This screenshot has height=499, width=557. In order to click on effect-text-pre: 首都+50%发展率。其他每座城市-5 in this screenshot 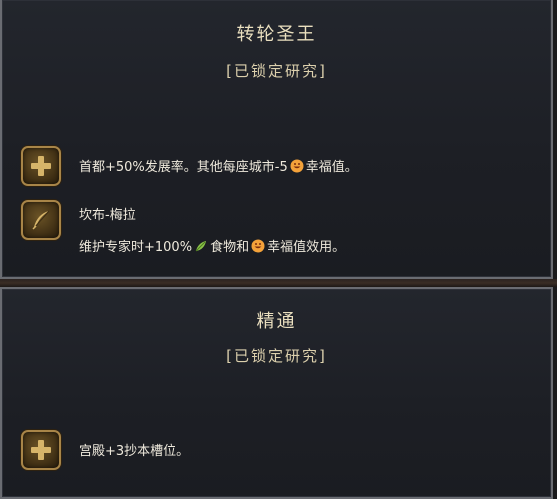, I will do `click(183, 167)`.